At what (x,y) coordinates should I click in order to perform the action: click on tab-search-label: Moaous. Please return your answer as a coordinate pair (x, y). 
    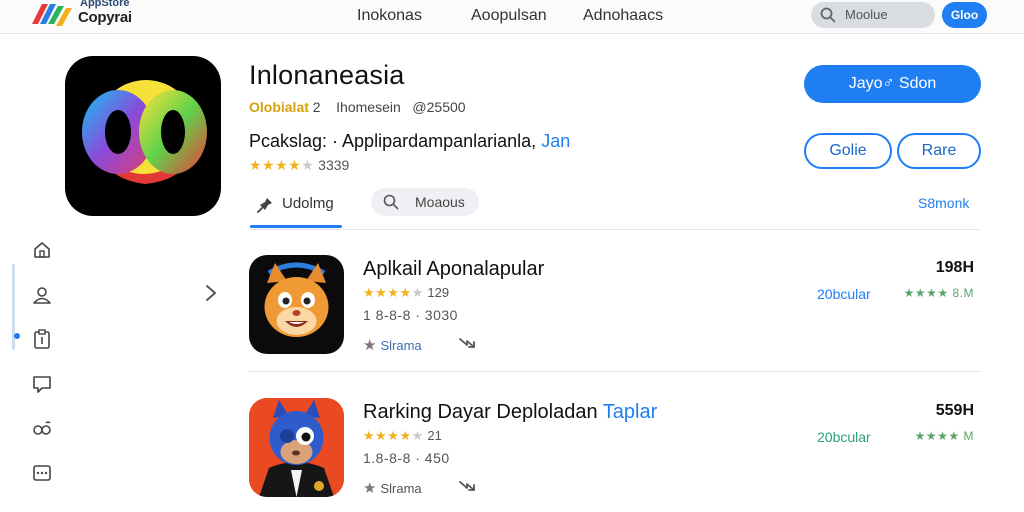
    Looking at the image, I should click on (440, 202).